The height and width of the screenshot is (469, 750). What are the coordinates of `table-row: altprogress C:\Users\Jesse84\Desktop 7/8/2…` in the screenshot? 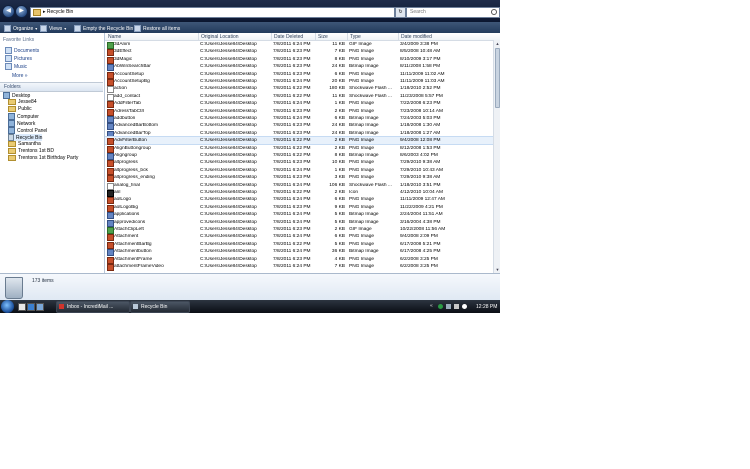 It's located at (299, 163).